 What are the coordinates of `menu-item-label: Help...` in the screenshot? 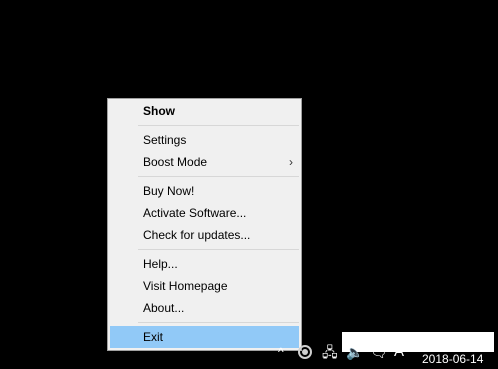 It's located at (160, 264).